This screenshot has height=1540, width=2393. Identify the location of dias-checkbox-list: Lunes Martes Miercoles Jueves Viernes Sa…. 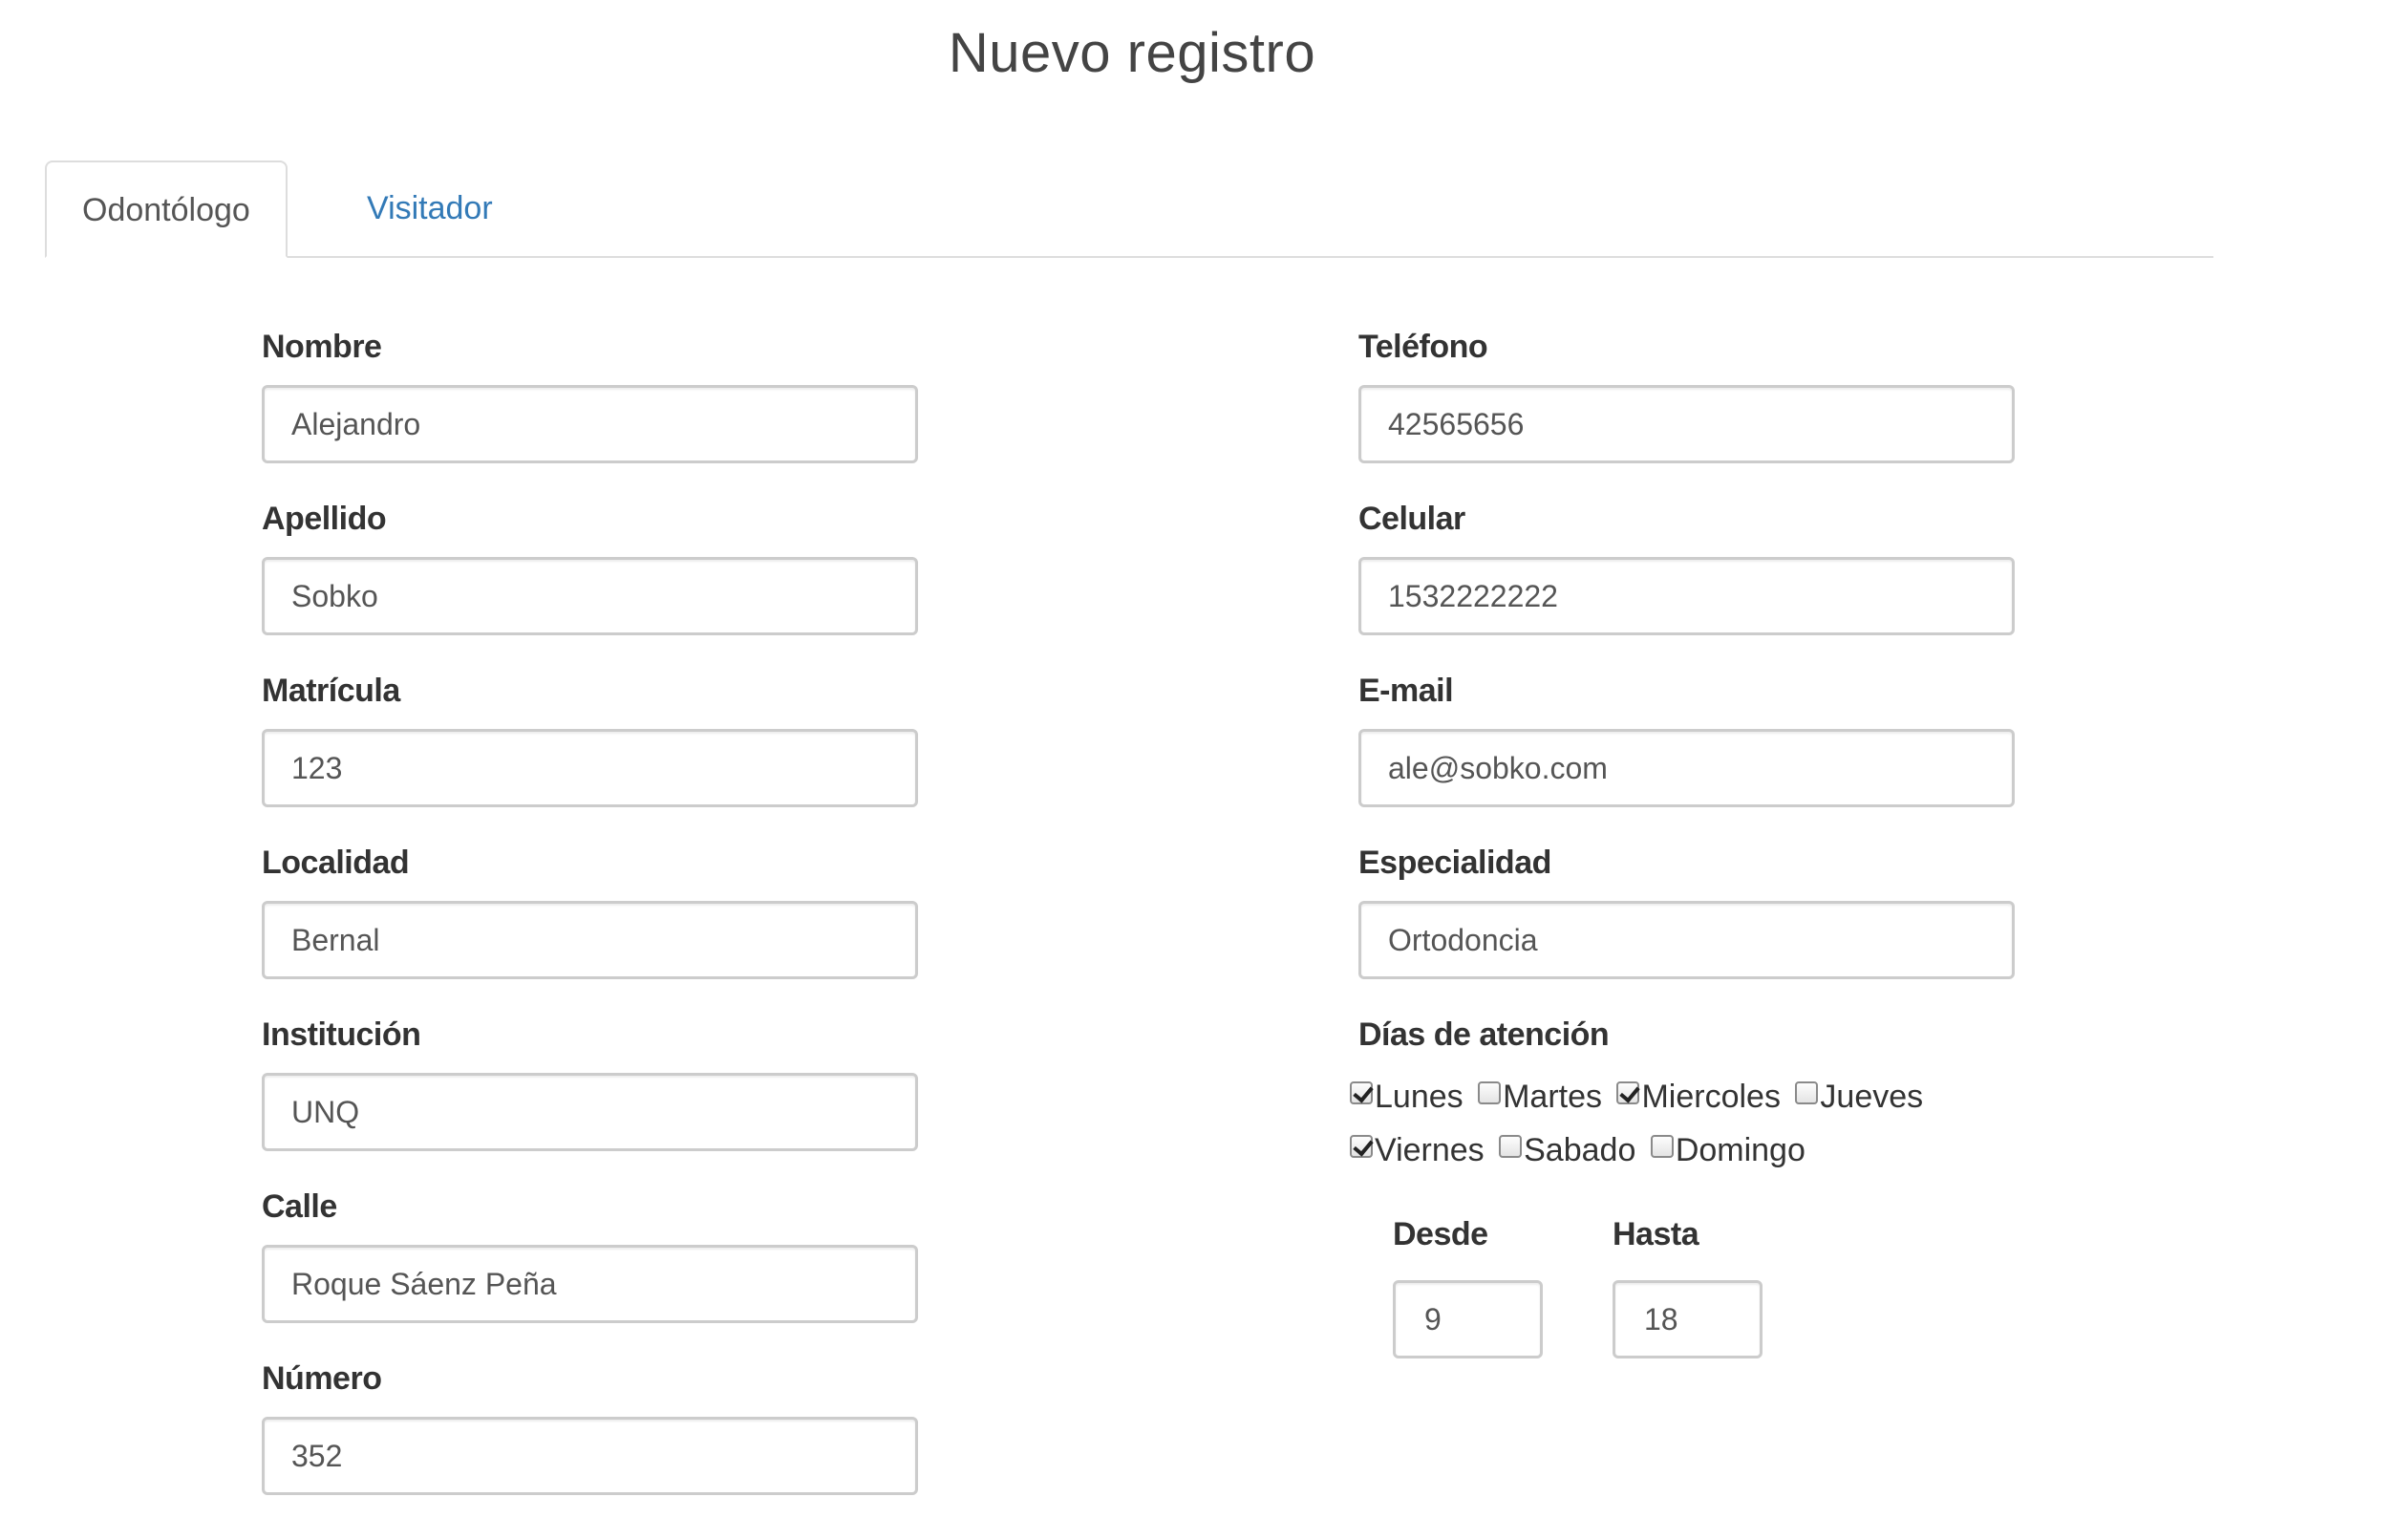
(1675, 1123).